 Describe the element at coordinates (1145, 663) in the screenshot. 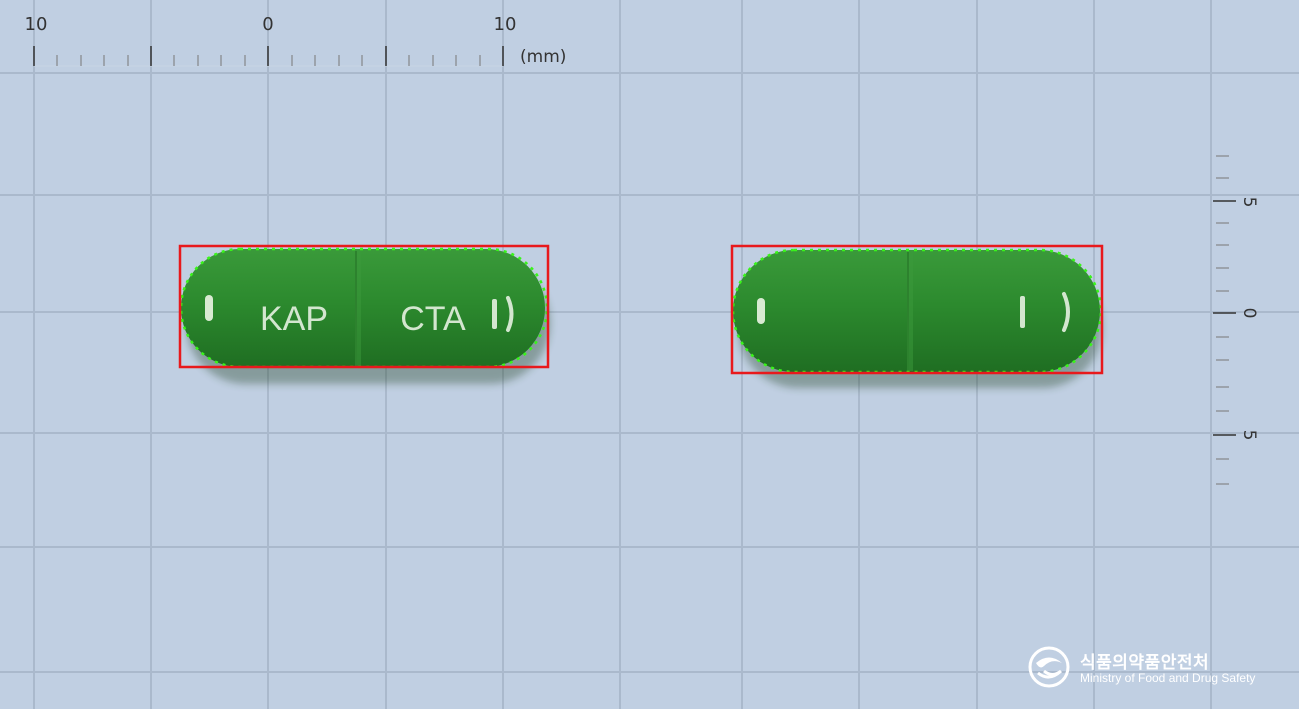

I see `ministry-name-korean: 식품의약품안전처` at that location.